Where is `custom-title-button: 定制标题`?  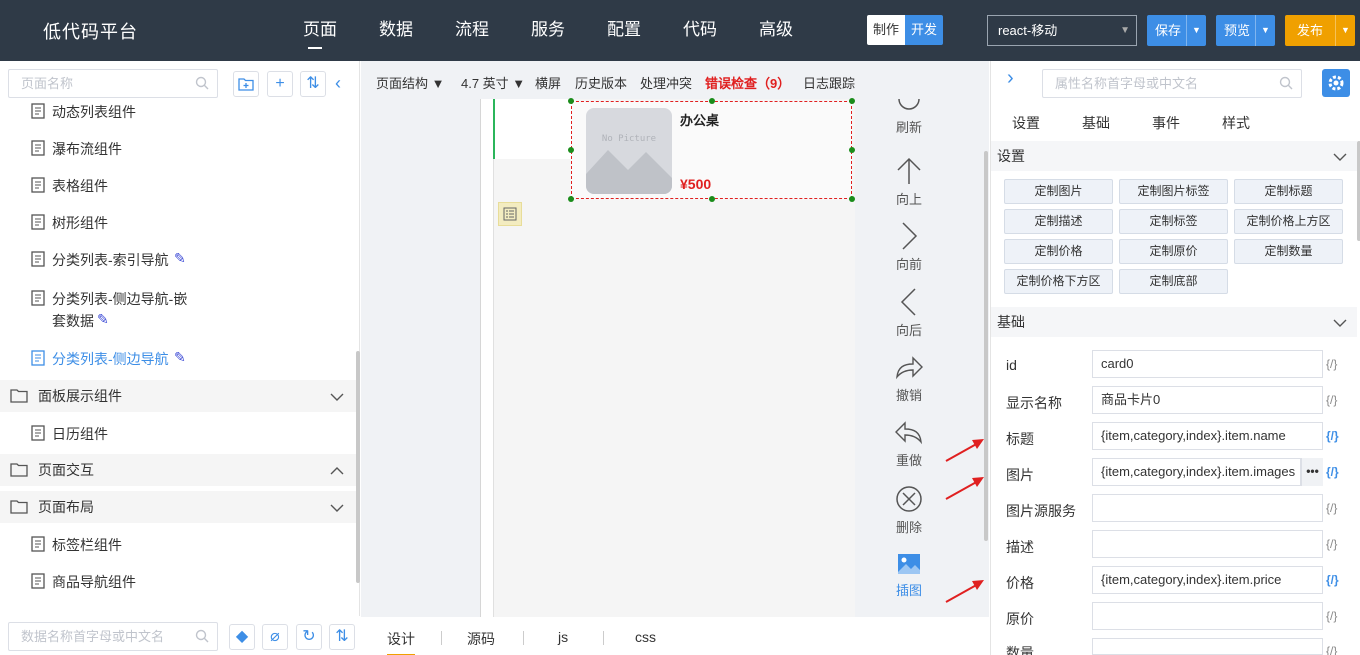 custom-title-button: 定制标题 is located at coordinates (1288, 191).